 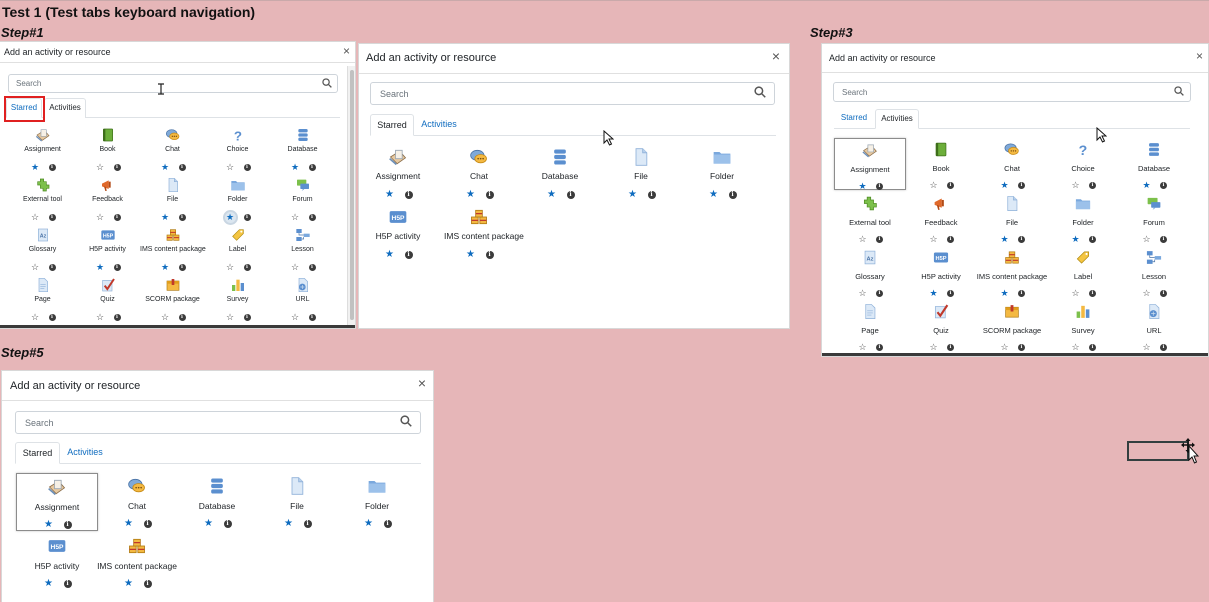 I want to click on activity-item-scorm-package: SCORM package ☆ i, so click(x=172, y=300).